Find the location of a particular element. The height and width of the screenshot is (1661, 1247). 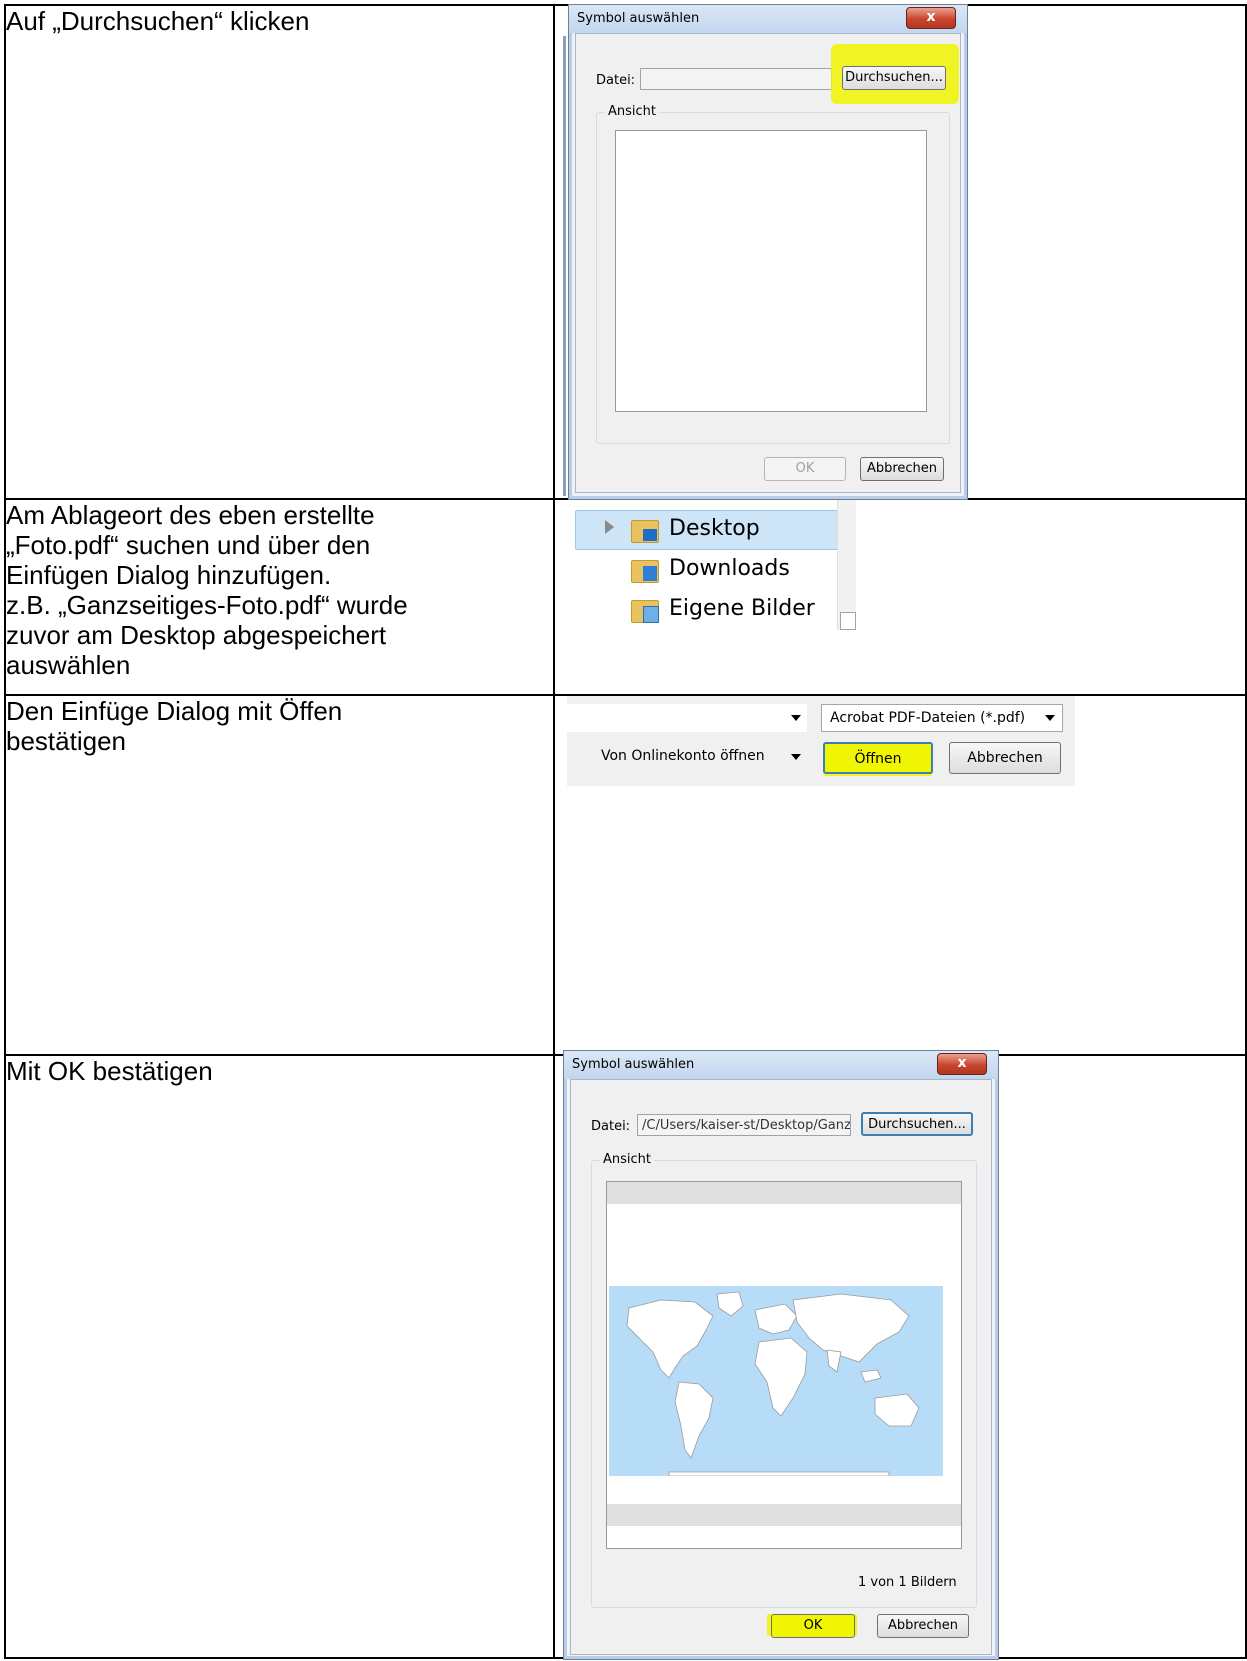

instruction-text: auswählen is located at coordinates (68, 665).